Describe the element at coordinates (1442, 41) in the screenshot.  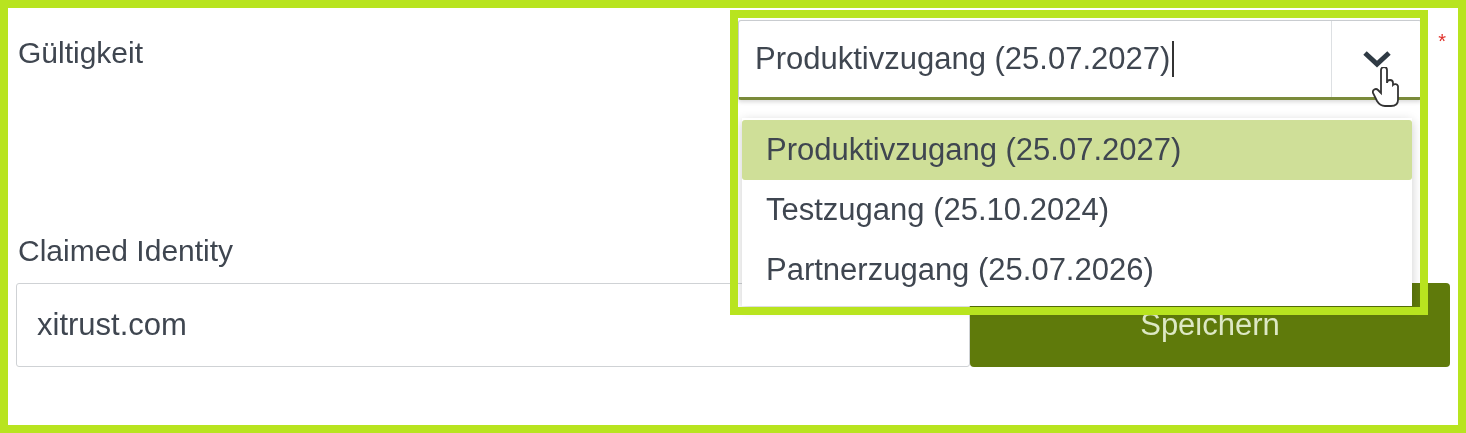
I see `required-asterisk: *` at that location.